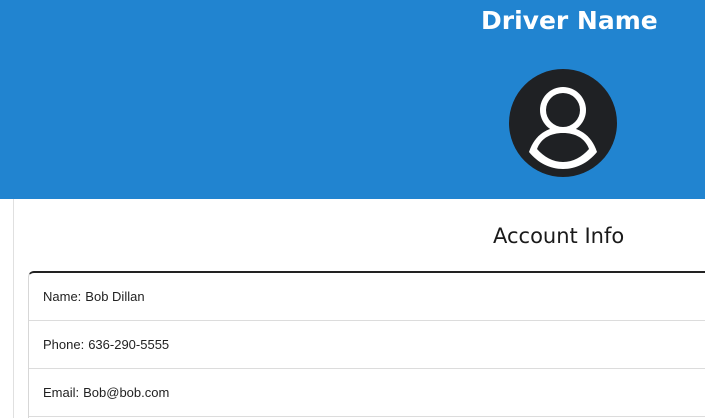  Describe the element at coordinates (563, 123) in the screenshot. I see `user-circle-icon` at that location.